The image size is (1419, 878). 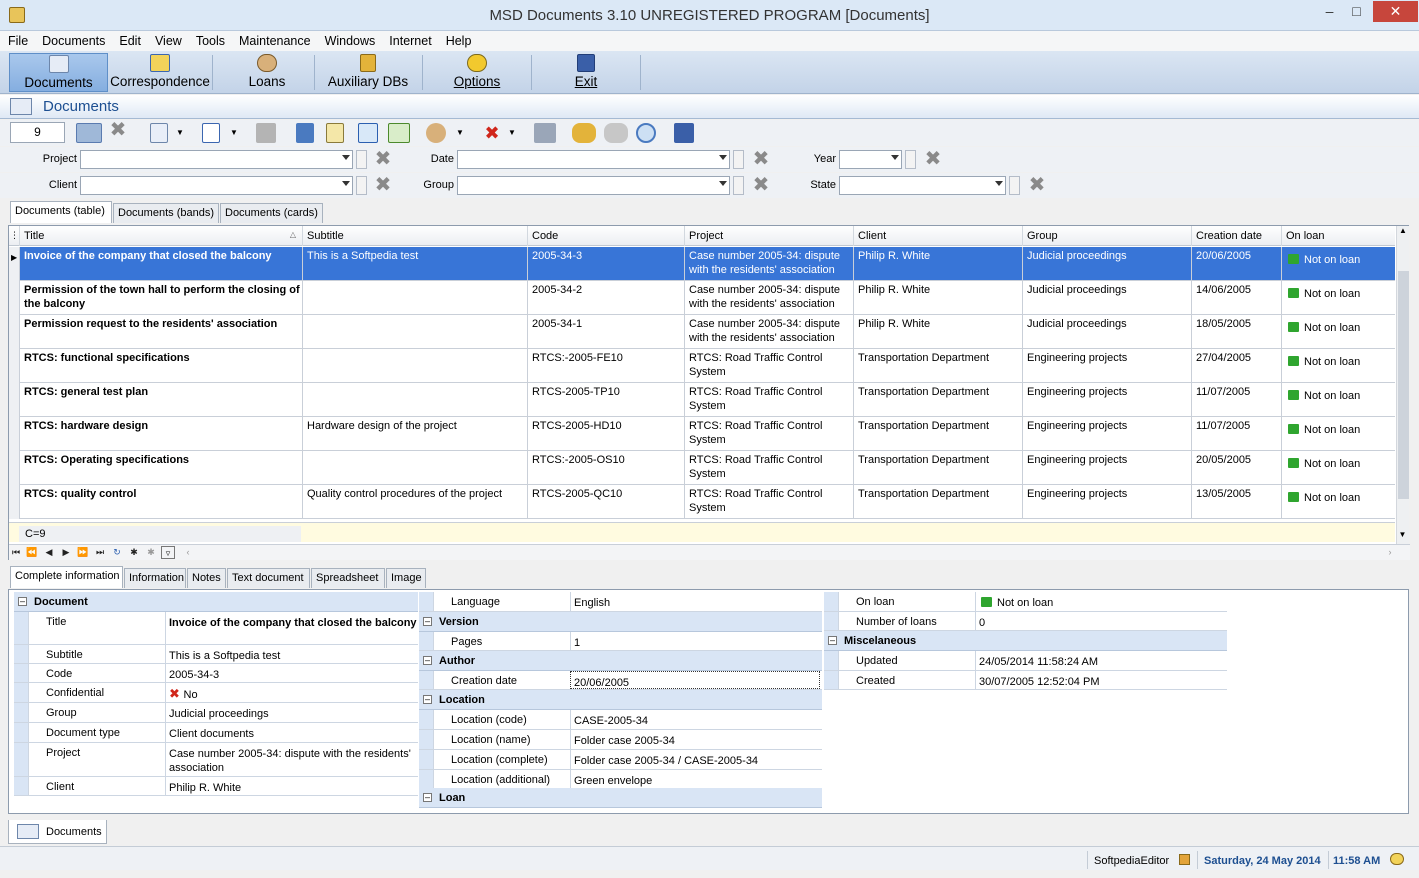 I want to click on project-filter-clear-icon: ✖, so click(x=383, y=159).